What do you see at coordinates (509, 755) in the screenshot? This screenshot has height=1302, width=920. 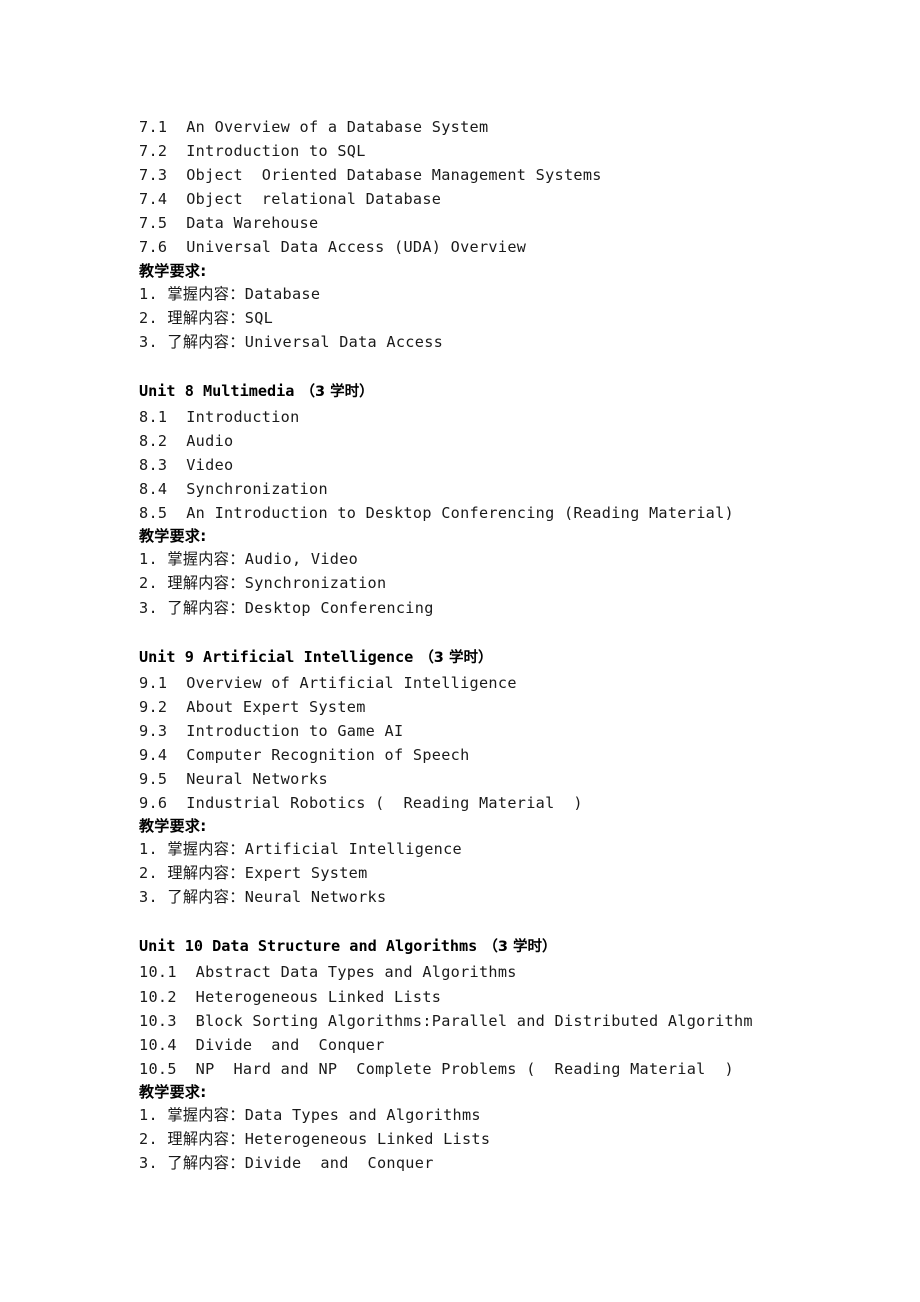 I see `section-item: 9.4 Computer Recognition of Speech` at bounding box center [509, 755].